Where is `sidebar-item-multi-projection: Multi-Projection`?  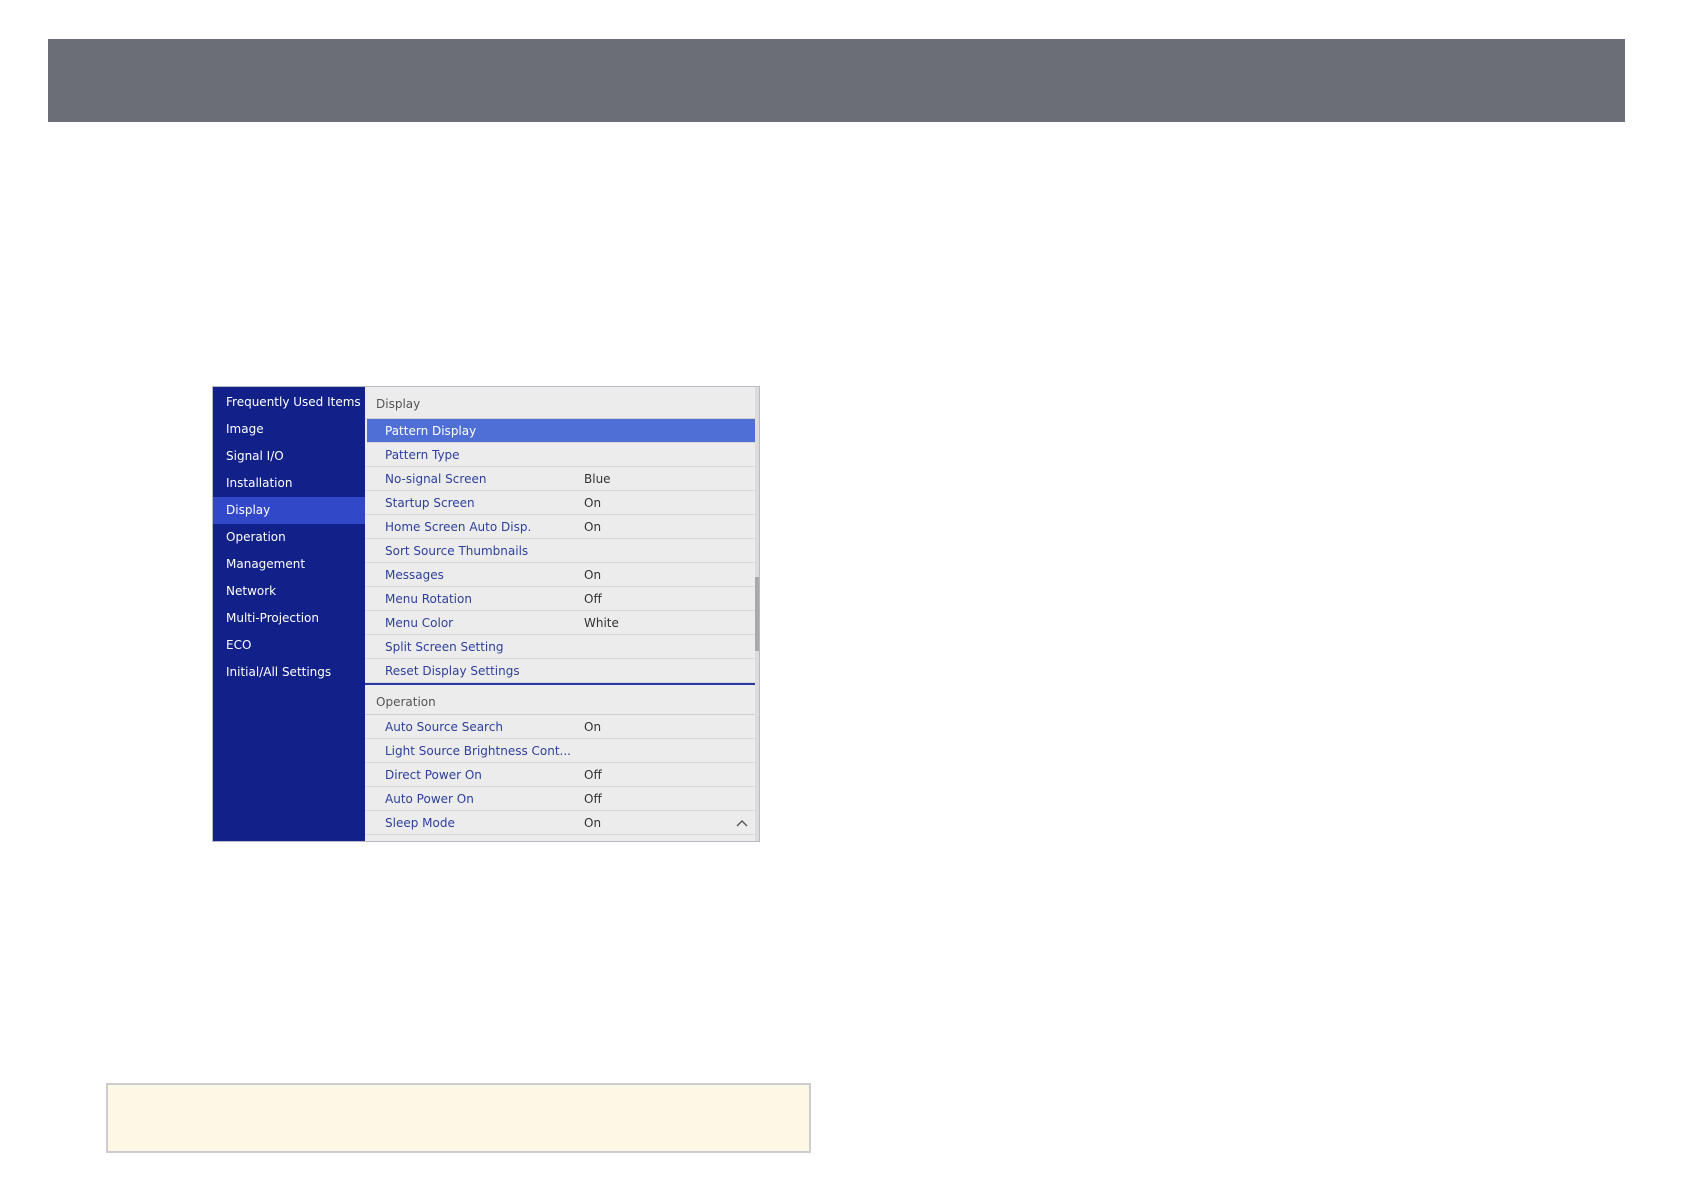 sidebar-item-multi-projection: Multi-Projection is located at coordinates (289, 618).